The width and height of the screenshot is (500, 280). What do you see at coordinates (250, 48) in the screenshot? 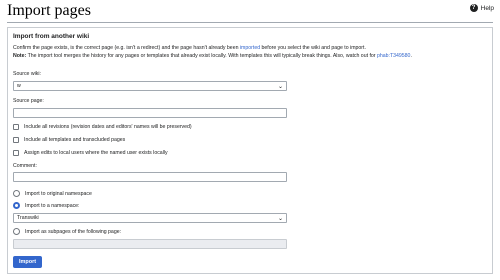
I see `imported-link: imported` at bounding box center [250, 48].